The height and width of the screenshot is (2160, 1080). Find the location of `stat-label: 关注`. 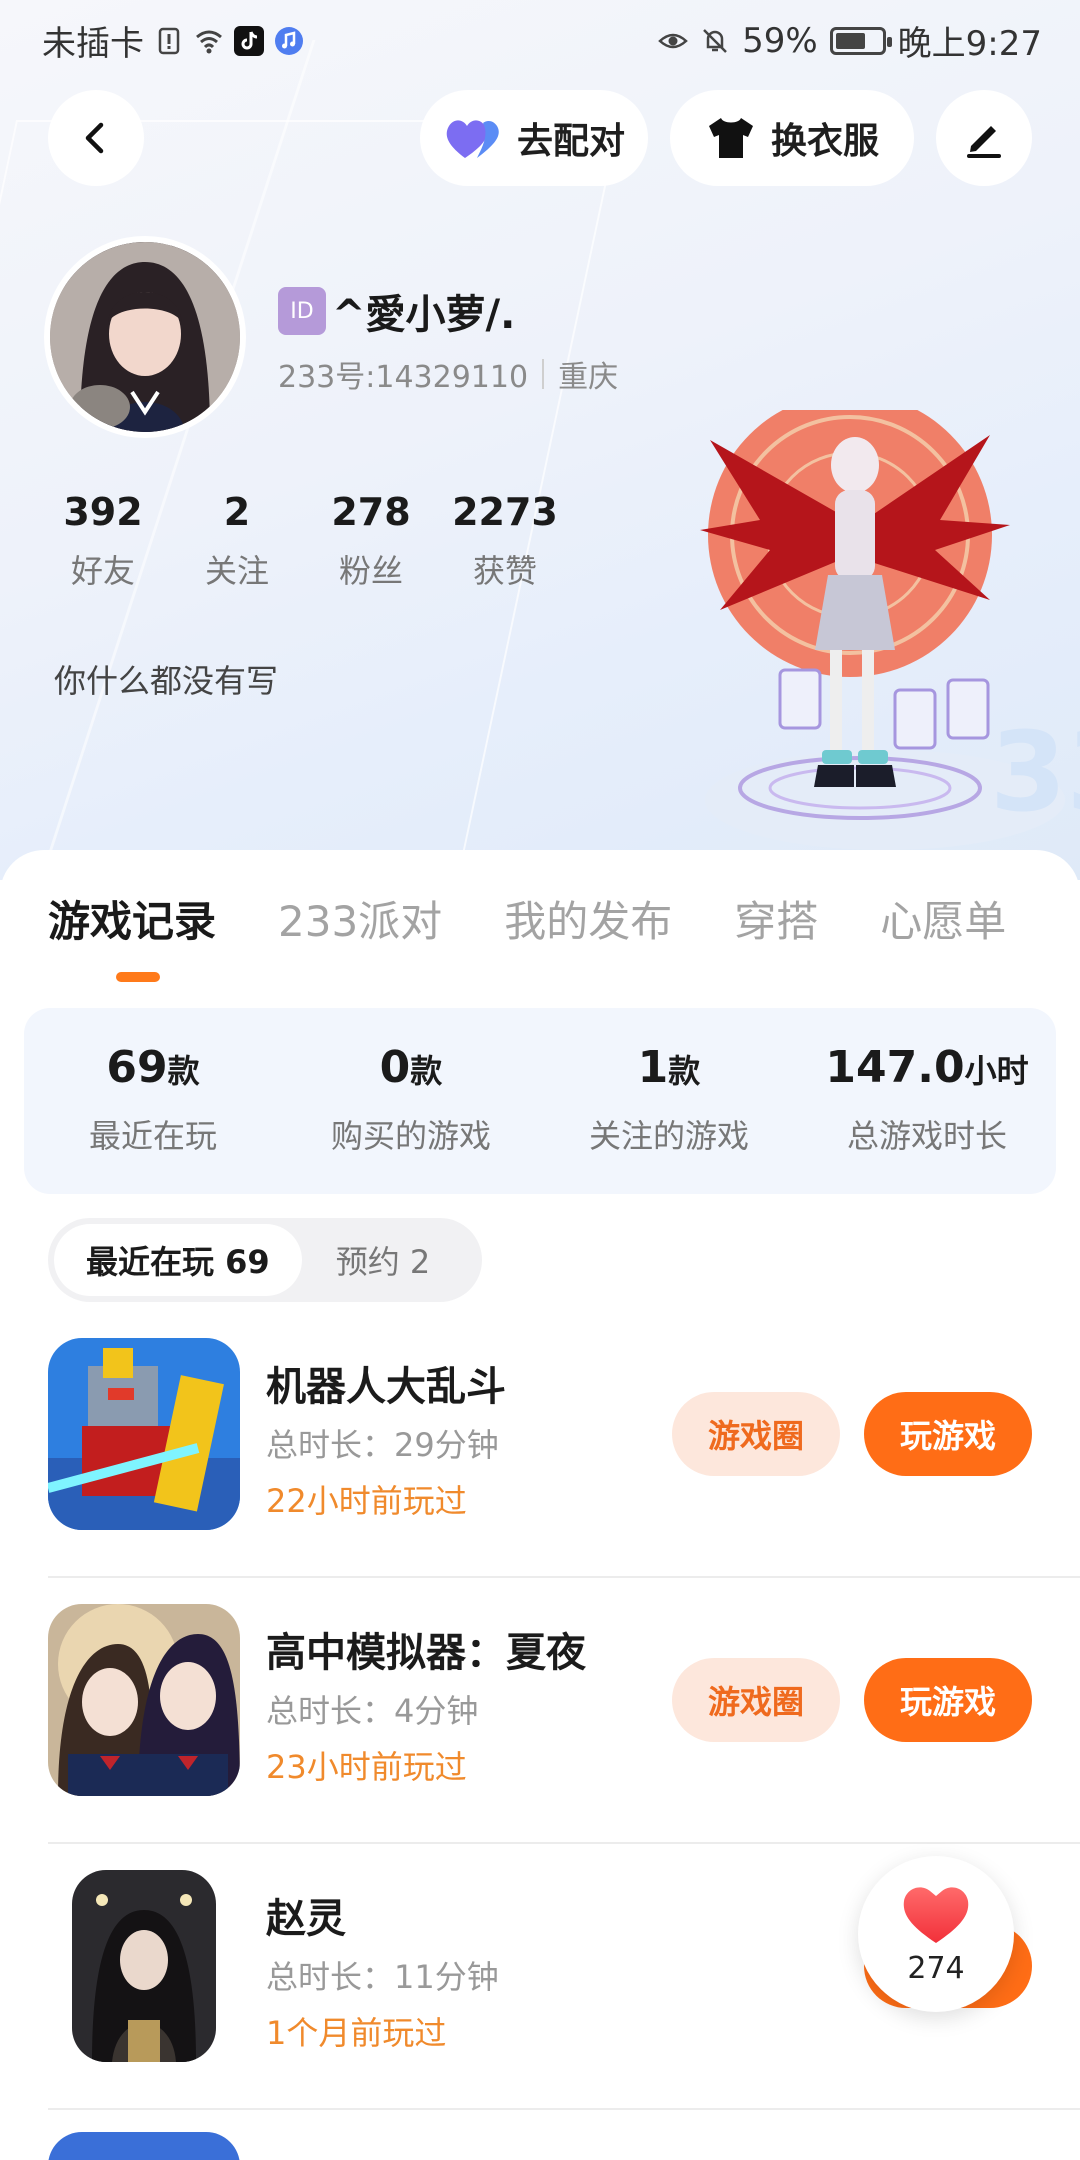

stat-label: 关注 is located at coordinates (236, 571).